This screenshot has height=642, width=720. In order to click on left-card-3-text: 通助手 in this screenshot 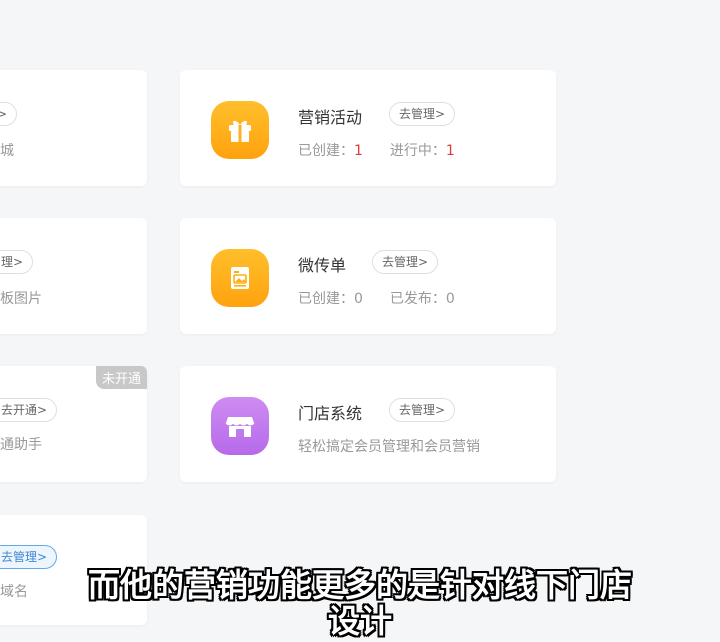, I will do `click(21, 445)`.